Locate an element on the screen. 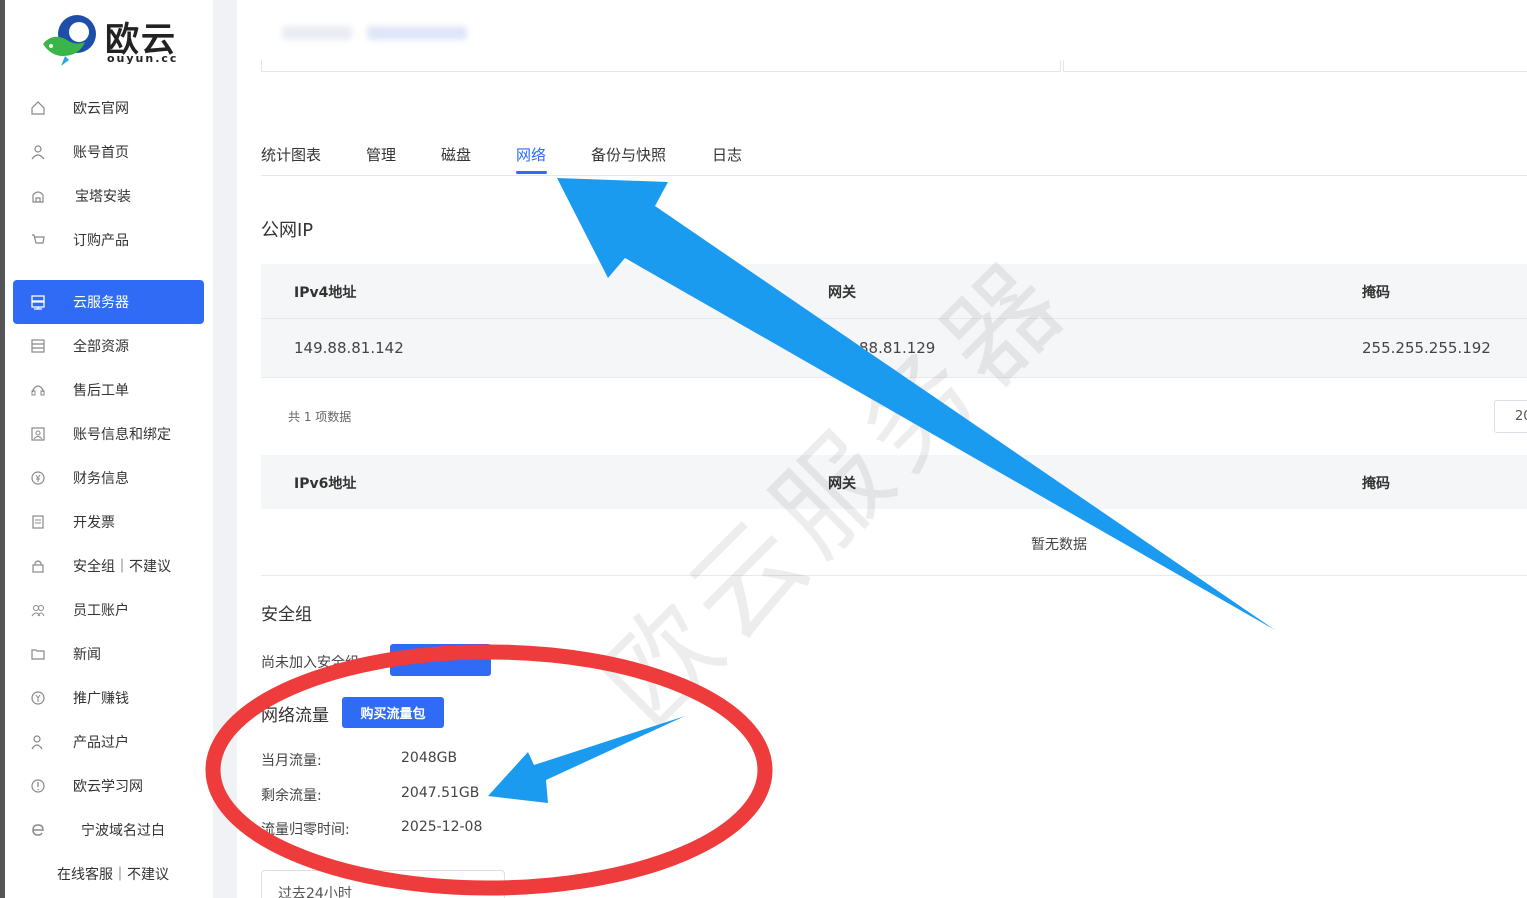 The image size is (1527, 898). yen-icon is located at coordinates (38, 478).